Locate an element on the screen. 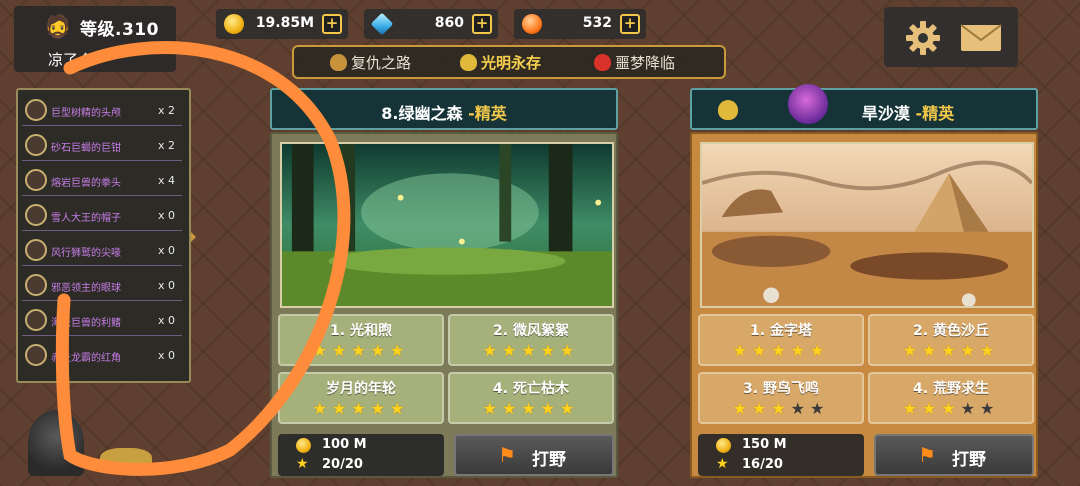  tab-eternal-light: 光明永存 is located at coordinates (500, 63).